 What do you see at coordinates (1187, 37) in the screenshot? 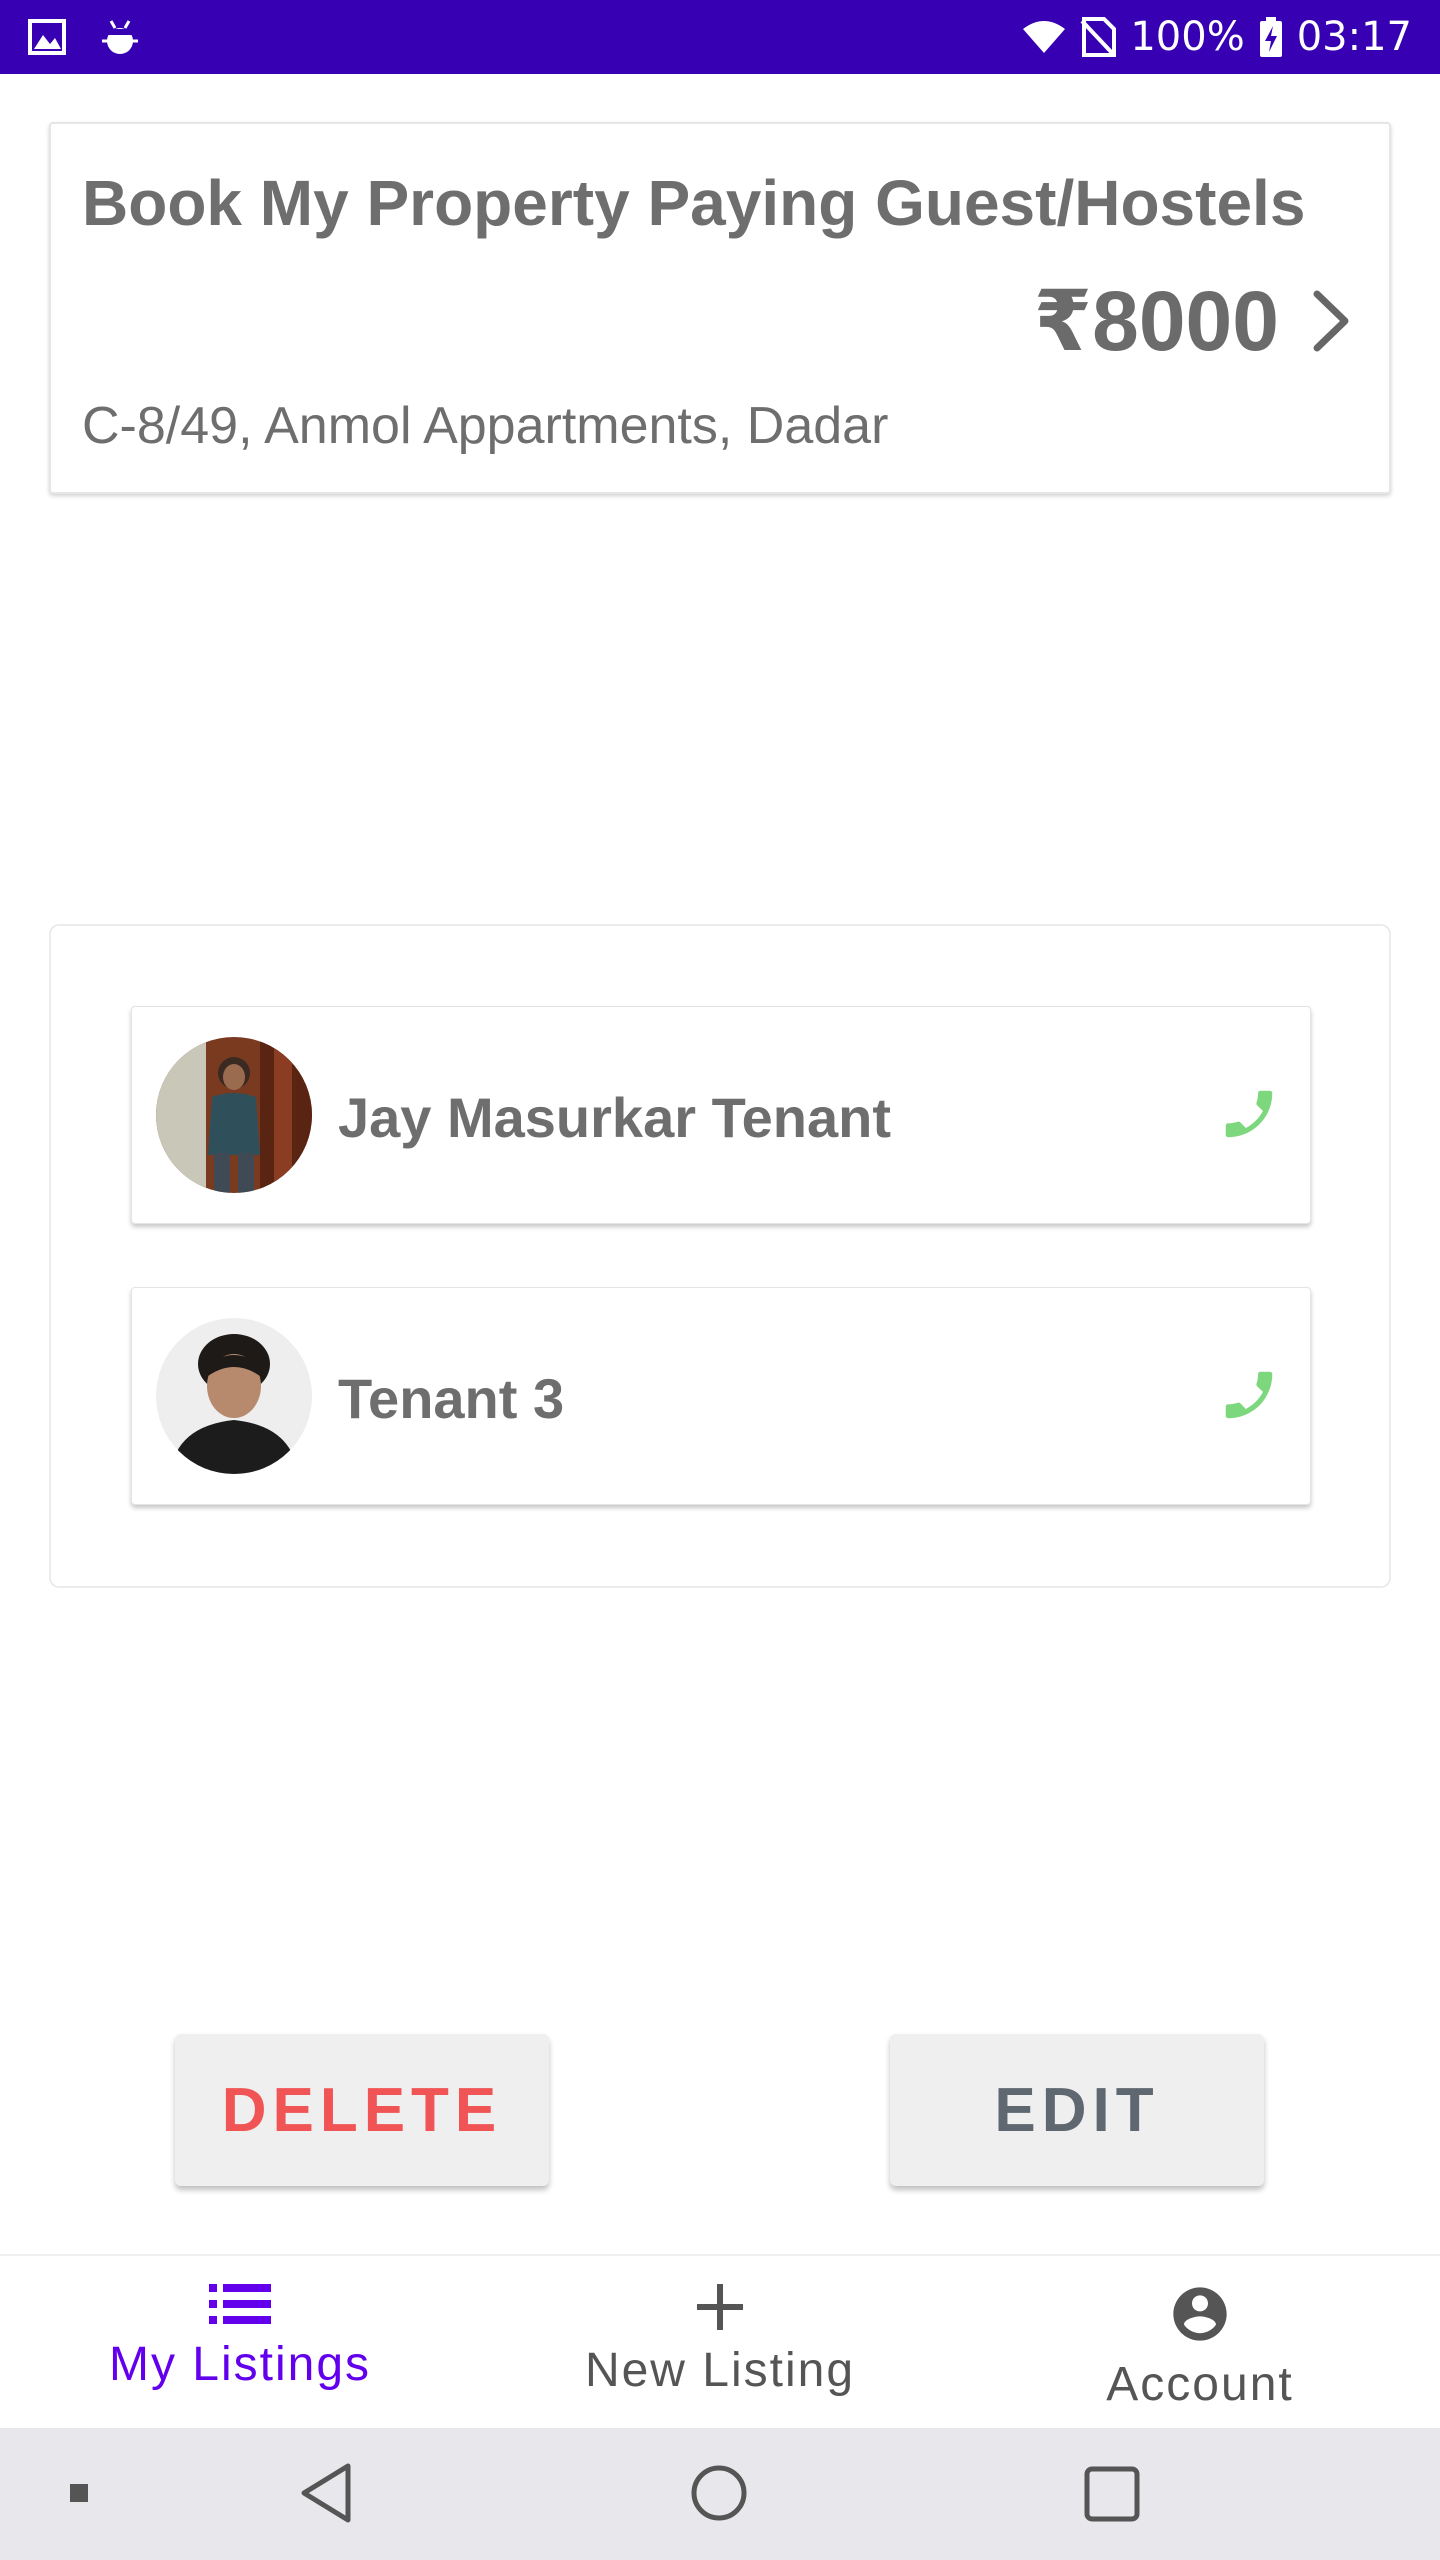
I see `battery-text: 100%` at bounding box center [1187, 37].